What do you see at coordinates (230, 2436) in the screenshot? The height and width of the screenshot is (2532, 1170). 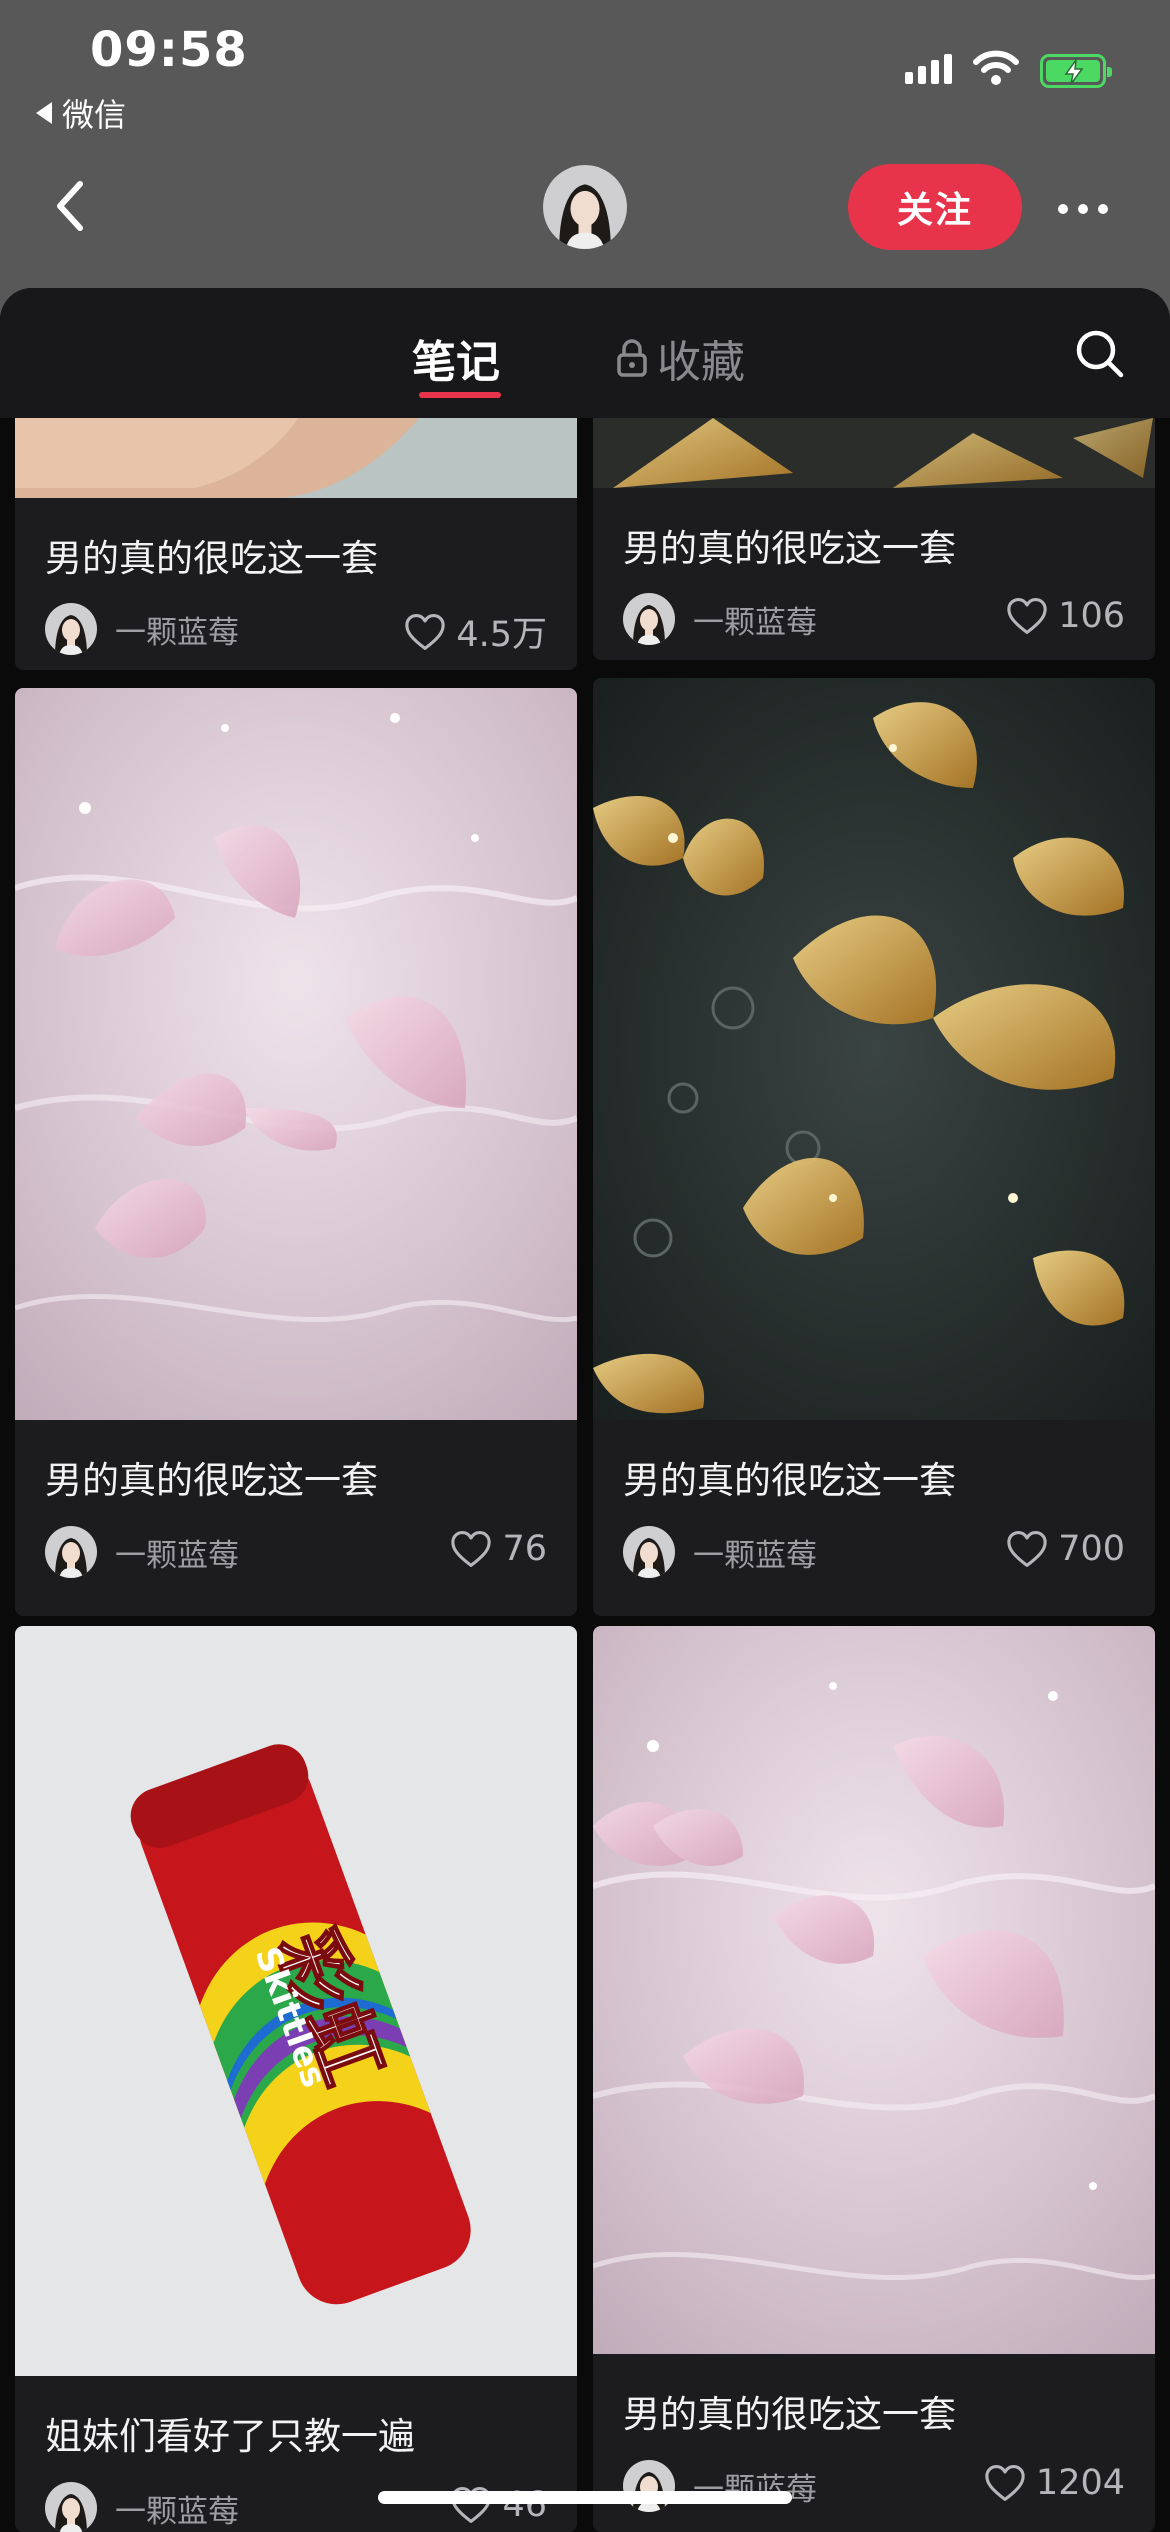 I see `note-title: 姐妹们看好了只教一遍` at bounding box center [230, 2436].